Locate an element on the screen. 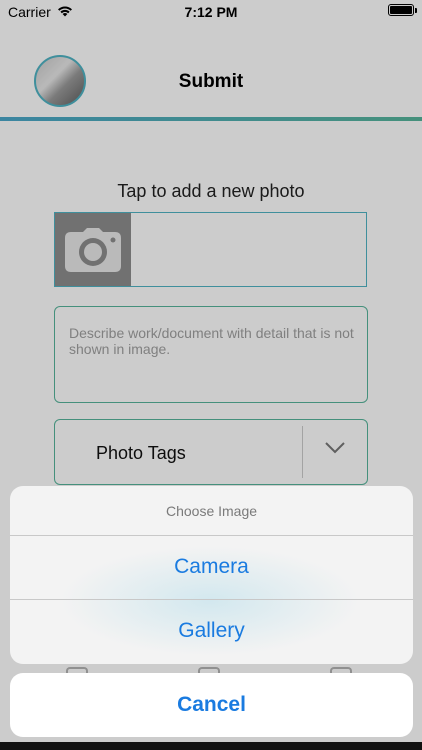 The width and height of the screenshot is (422, 750). cancel-button: Cancel is located at coordinates (211, 705).